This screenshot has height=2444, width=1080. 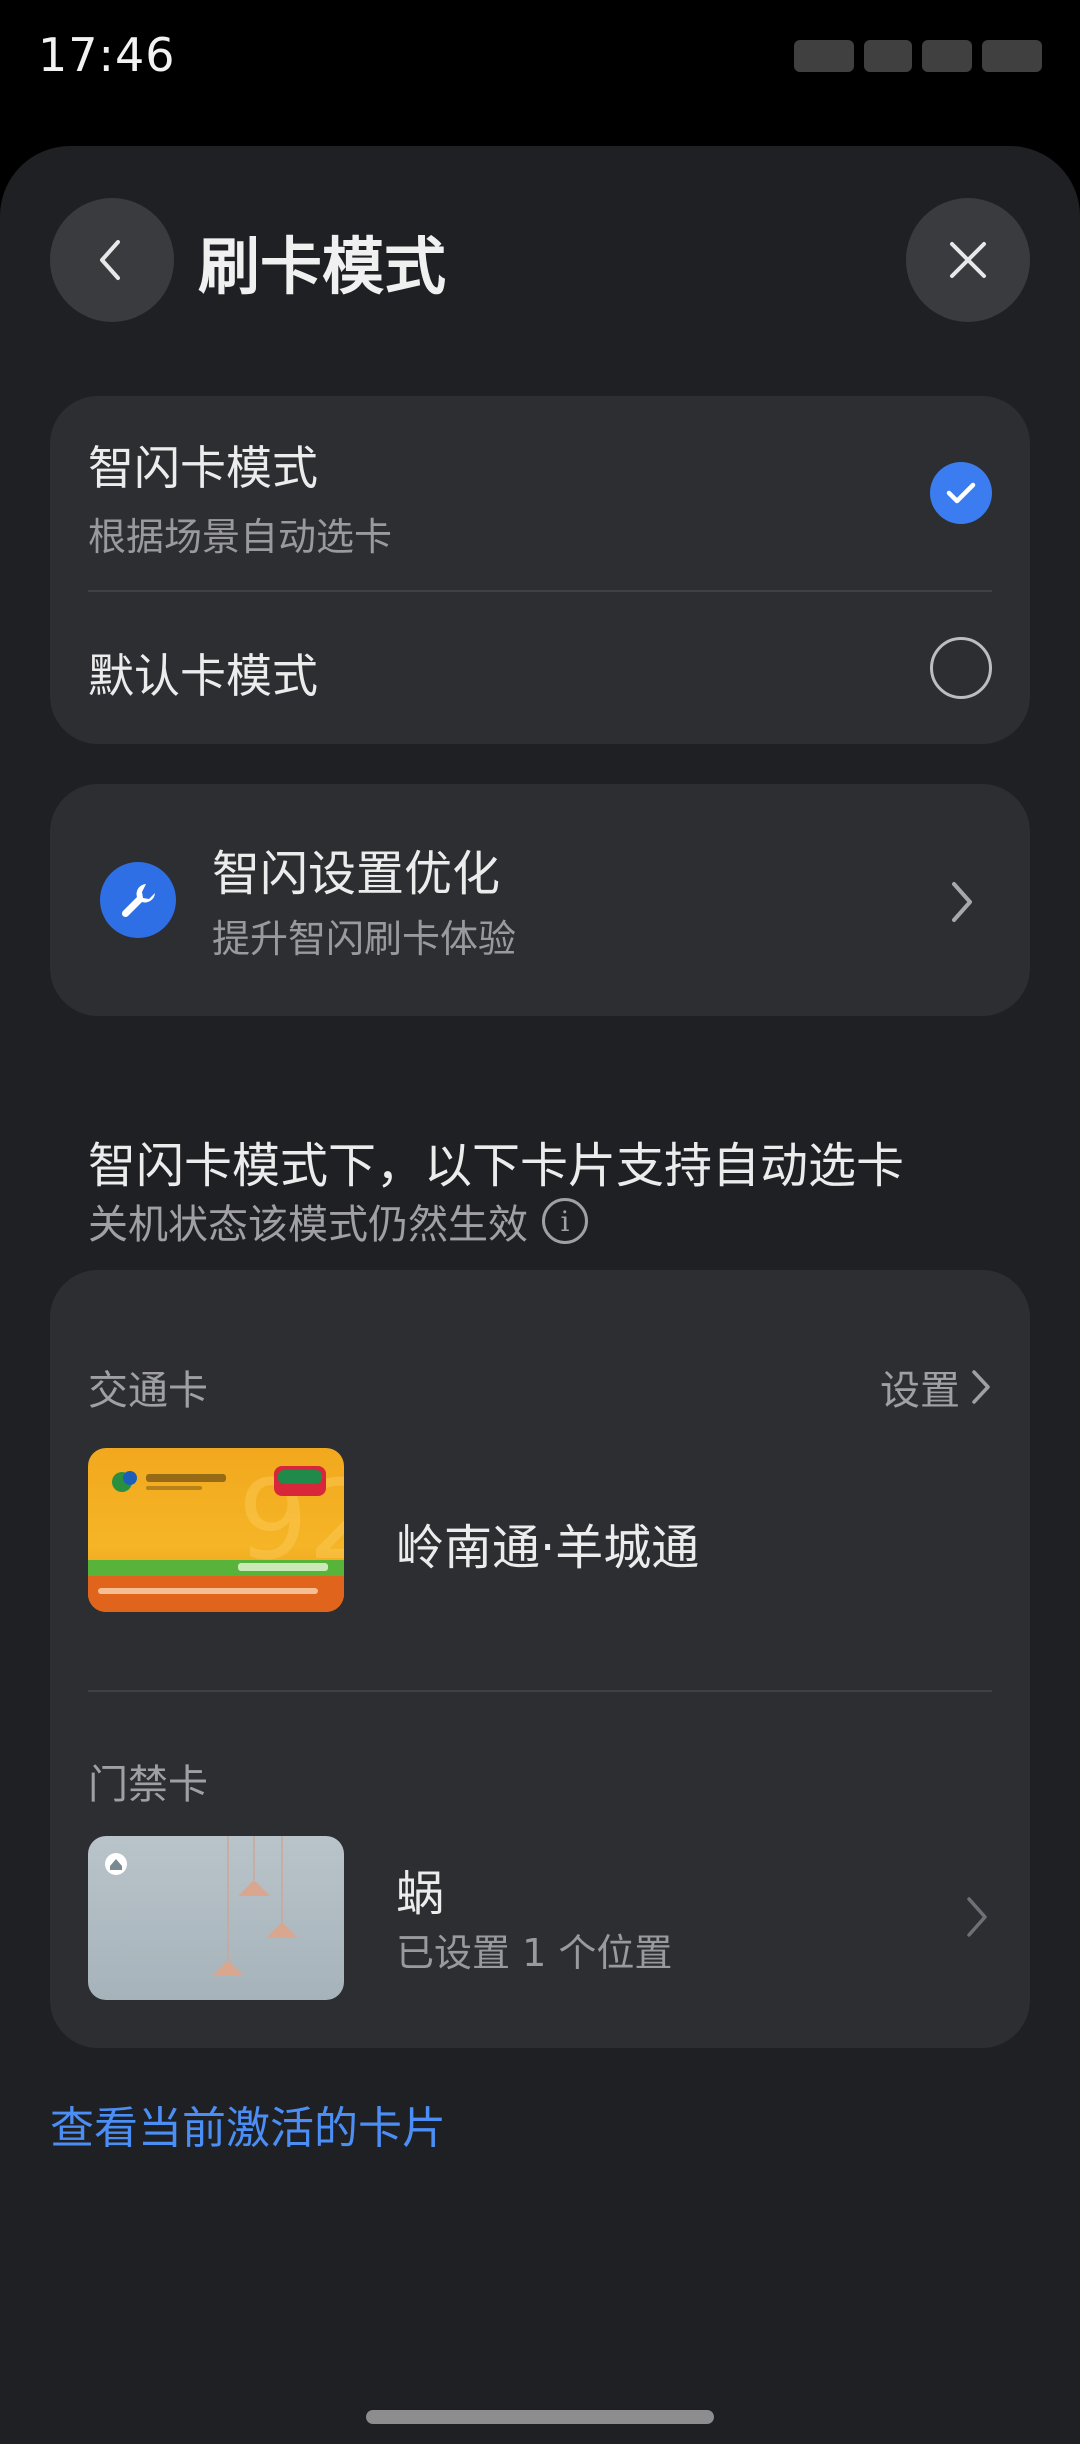 What do you see at coordinates (203, 468) in the screenshot?
I see `smart-mode-title: 智闪卡模式` at bounding box center [203, 468].